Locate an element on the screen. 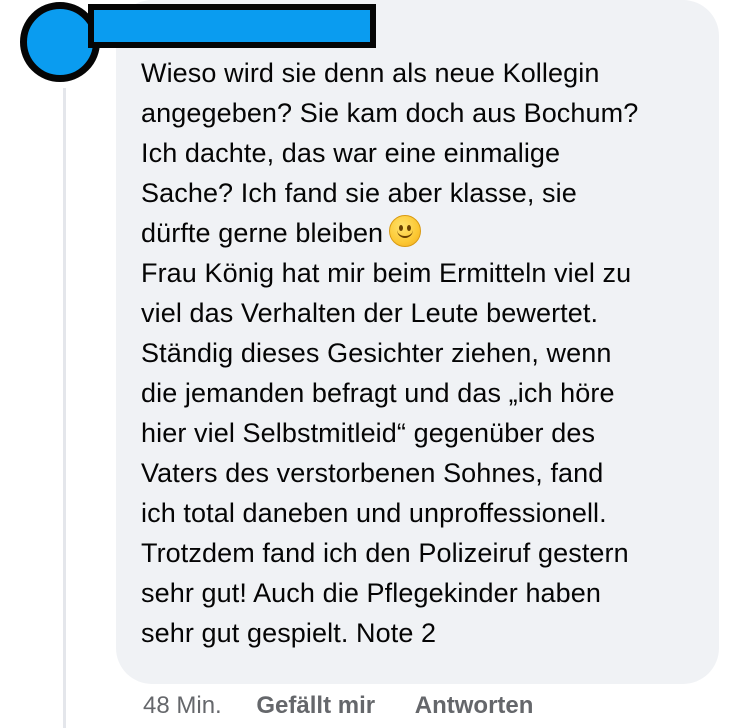  author-name-redacted is located at coordinates (232, 26).